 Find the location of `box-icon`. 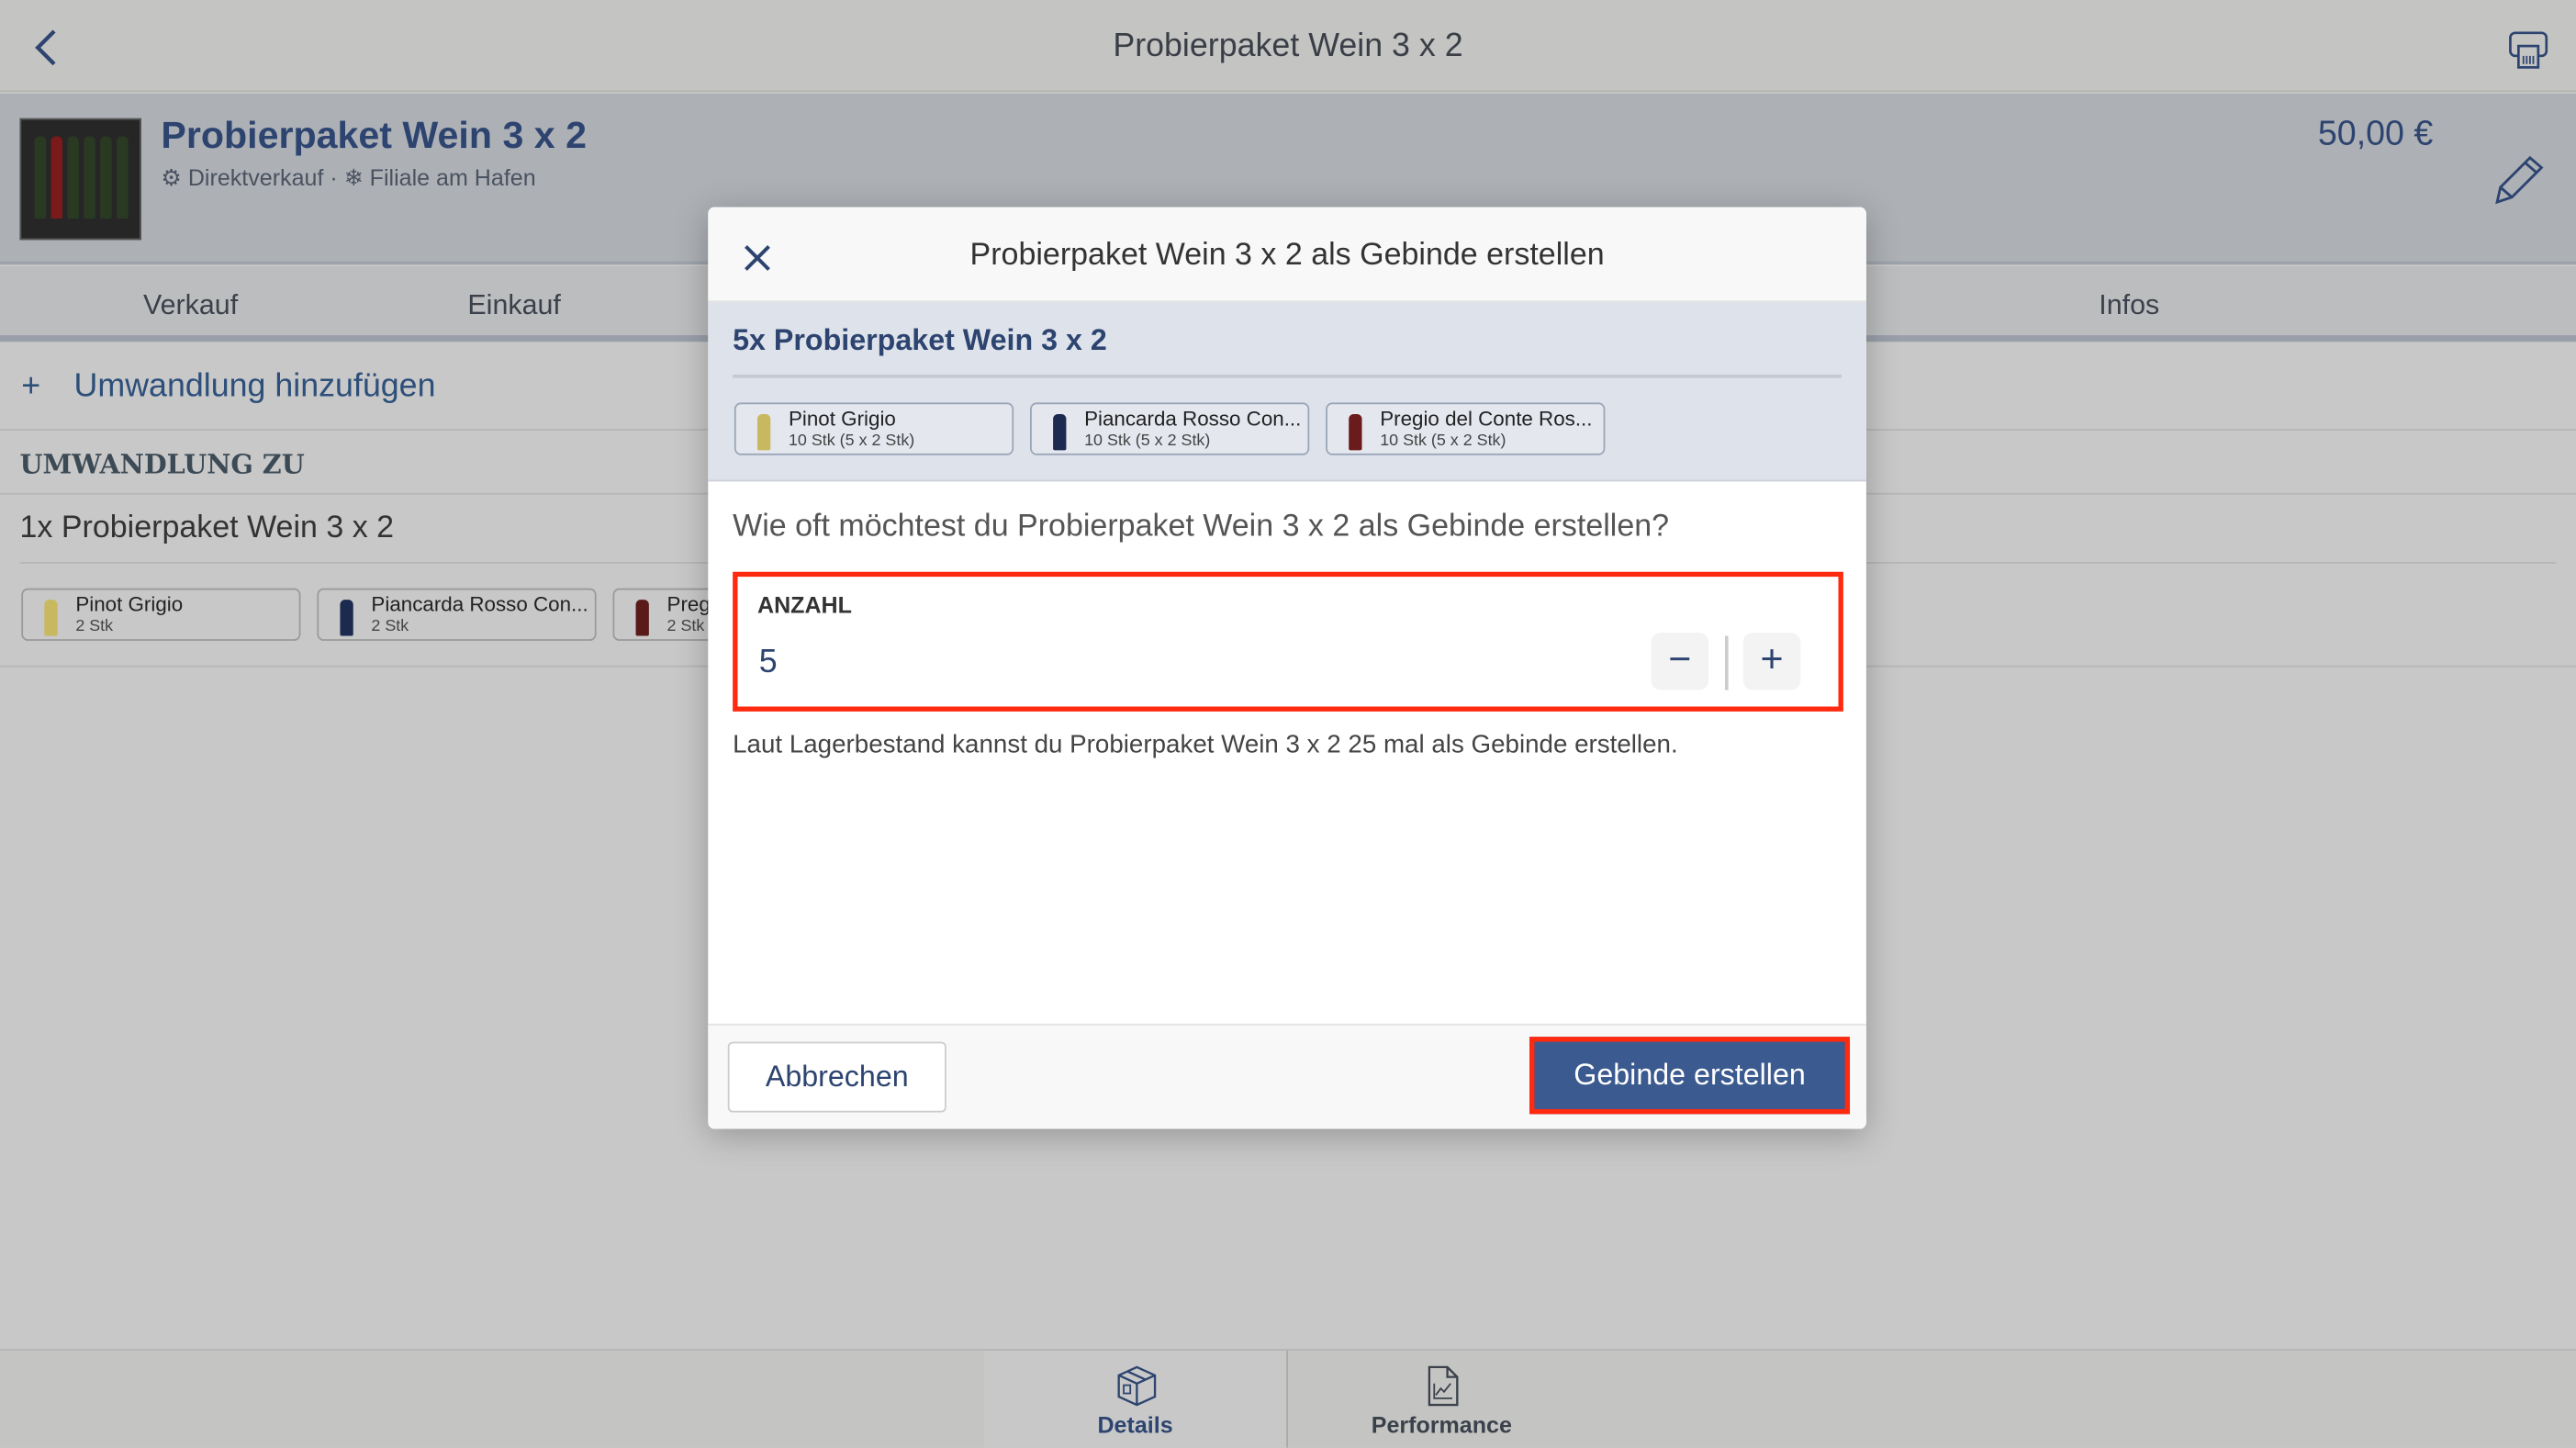

box-icon is located at coordinates (1137, 1386).